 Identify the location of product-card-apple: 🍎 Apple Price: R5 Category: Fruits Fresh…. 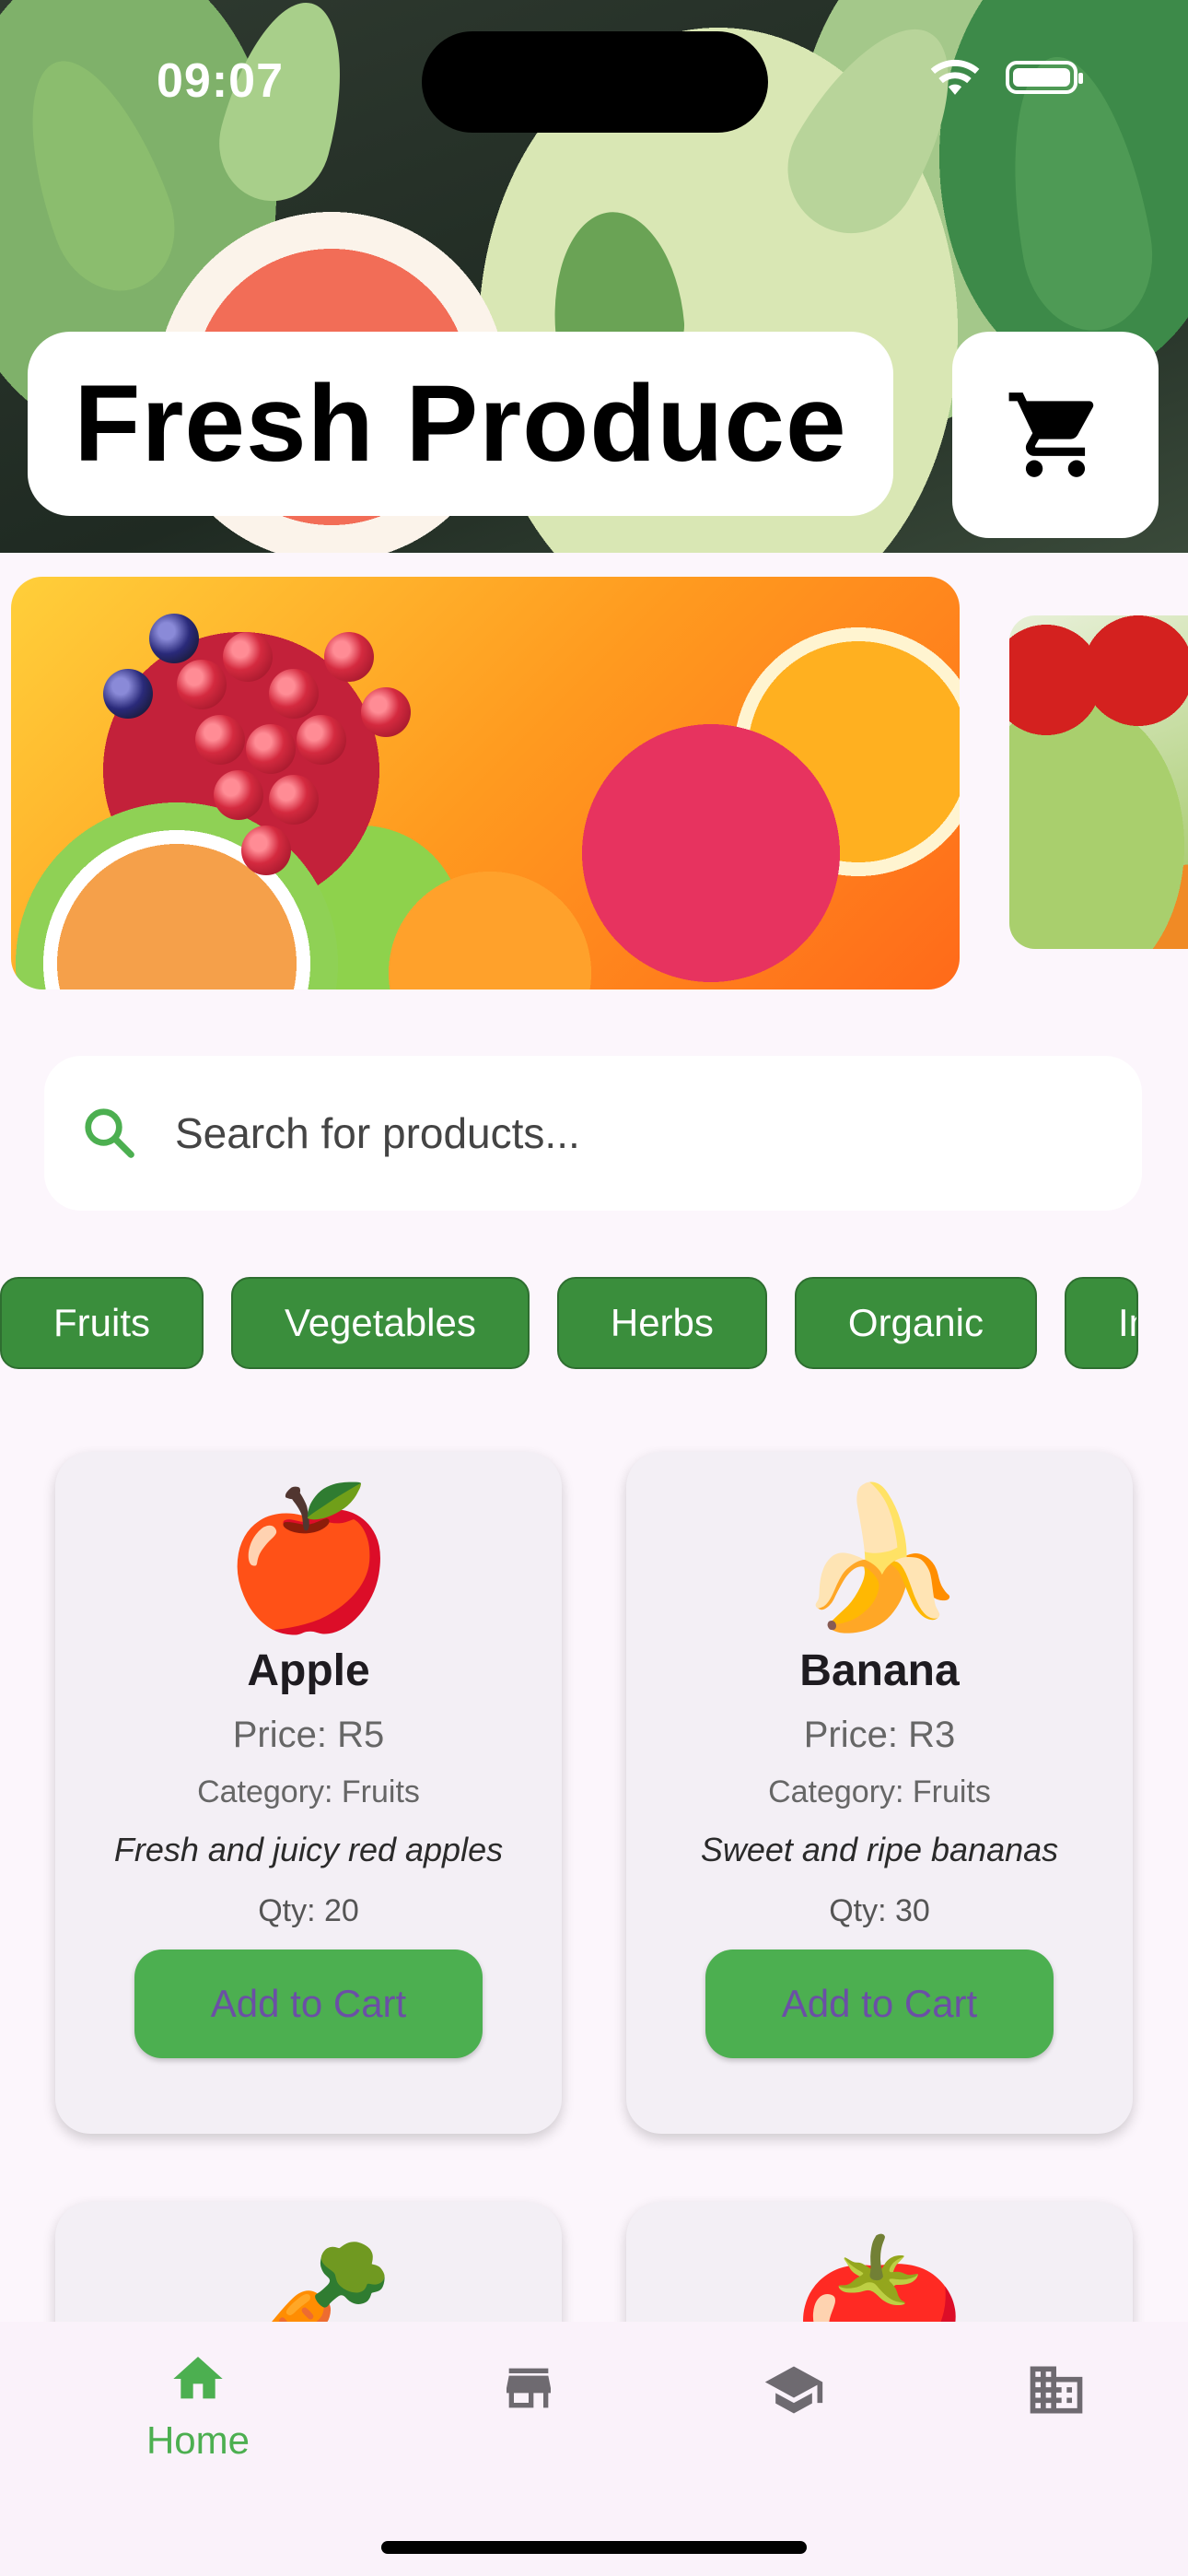
(308, 1793).